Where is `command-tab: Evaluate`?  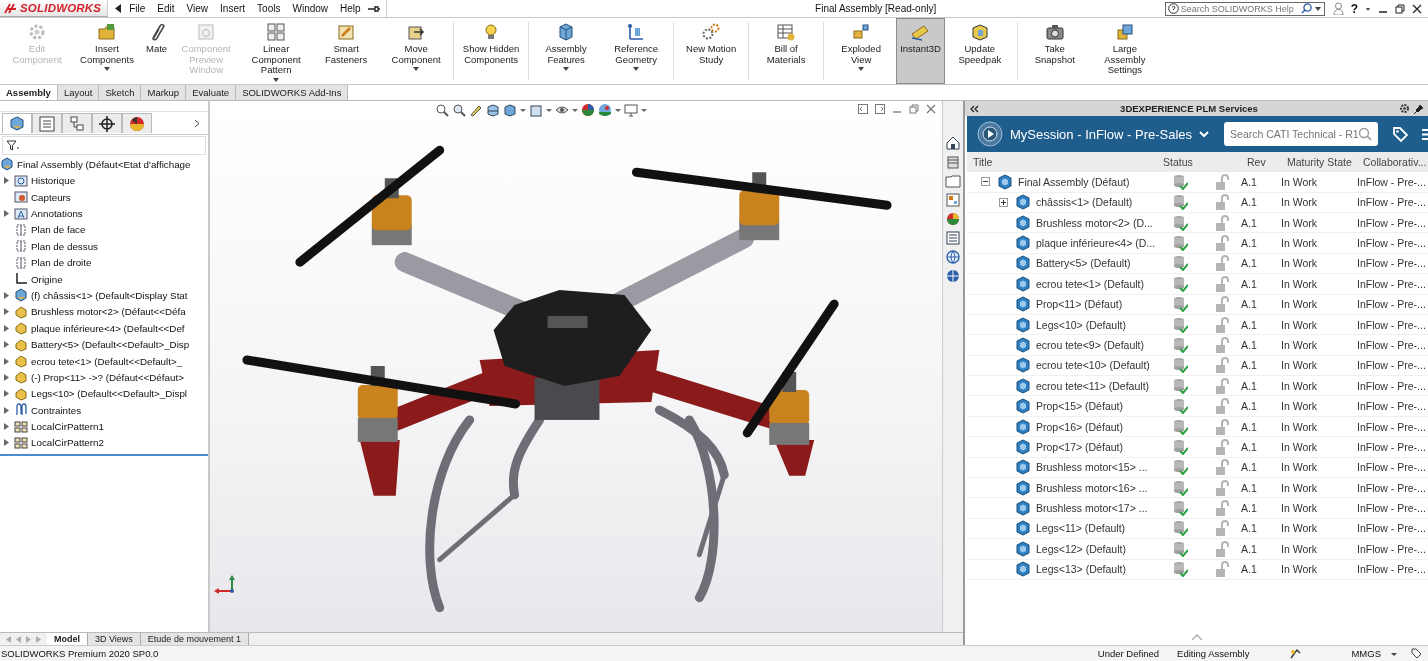
command-tab: Evaluate is located at coordinates (211, 93).